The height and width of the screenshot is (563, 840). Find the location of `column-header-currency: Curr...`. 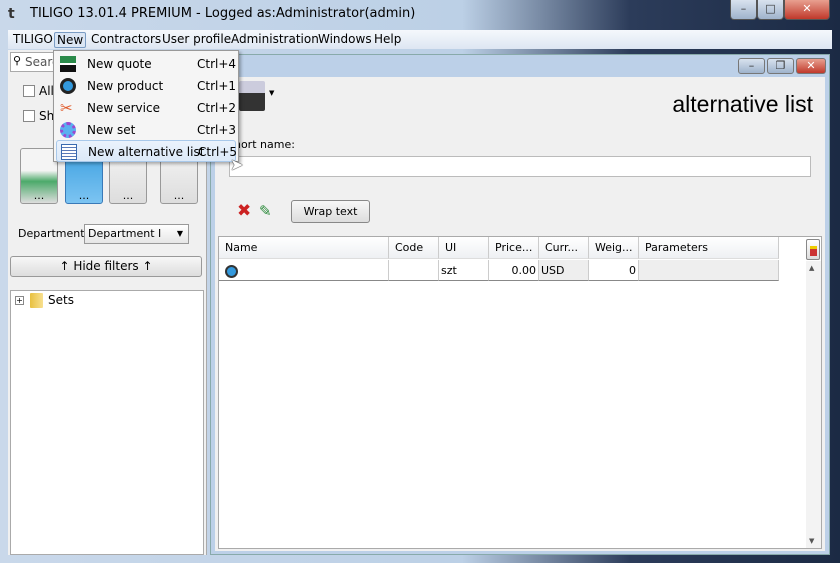

column-header-currency: Curr... is located at coordinates (564, 248).